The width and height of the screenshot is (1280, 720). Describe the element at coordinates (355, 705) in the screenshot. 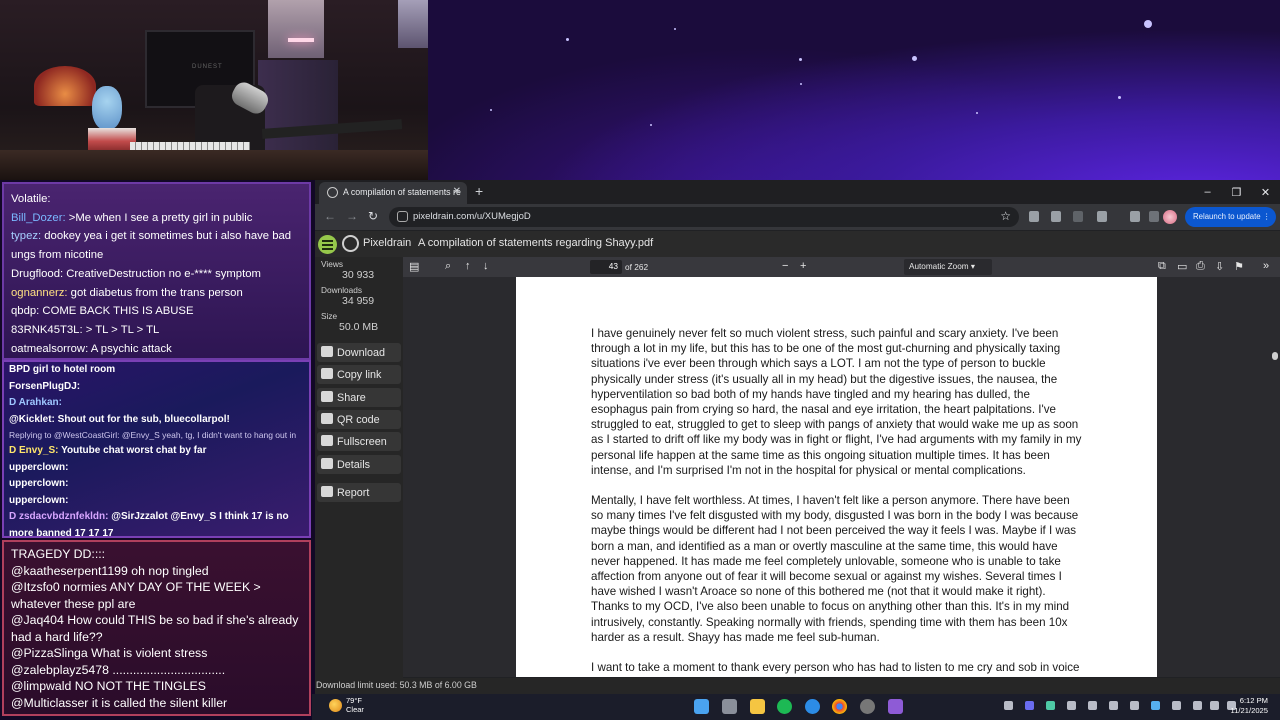

I see `weather-widget: 79°F Clear` at that location.